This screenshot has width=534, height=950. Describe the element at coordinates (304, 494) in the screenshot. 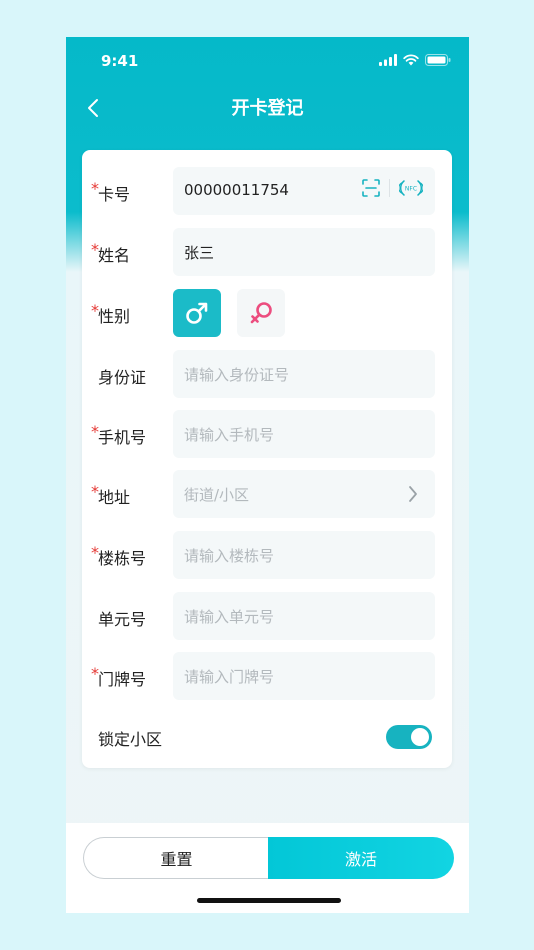

I see `address-picker: 街道/小区` at that location.